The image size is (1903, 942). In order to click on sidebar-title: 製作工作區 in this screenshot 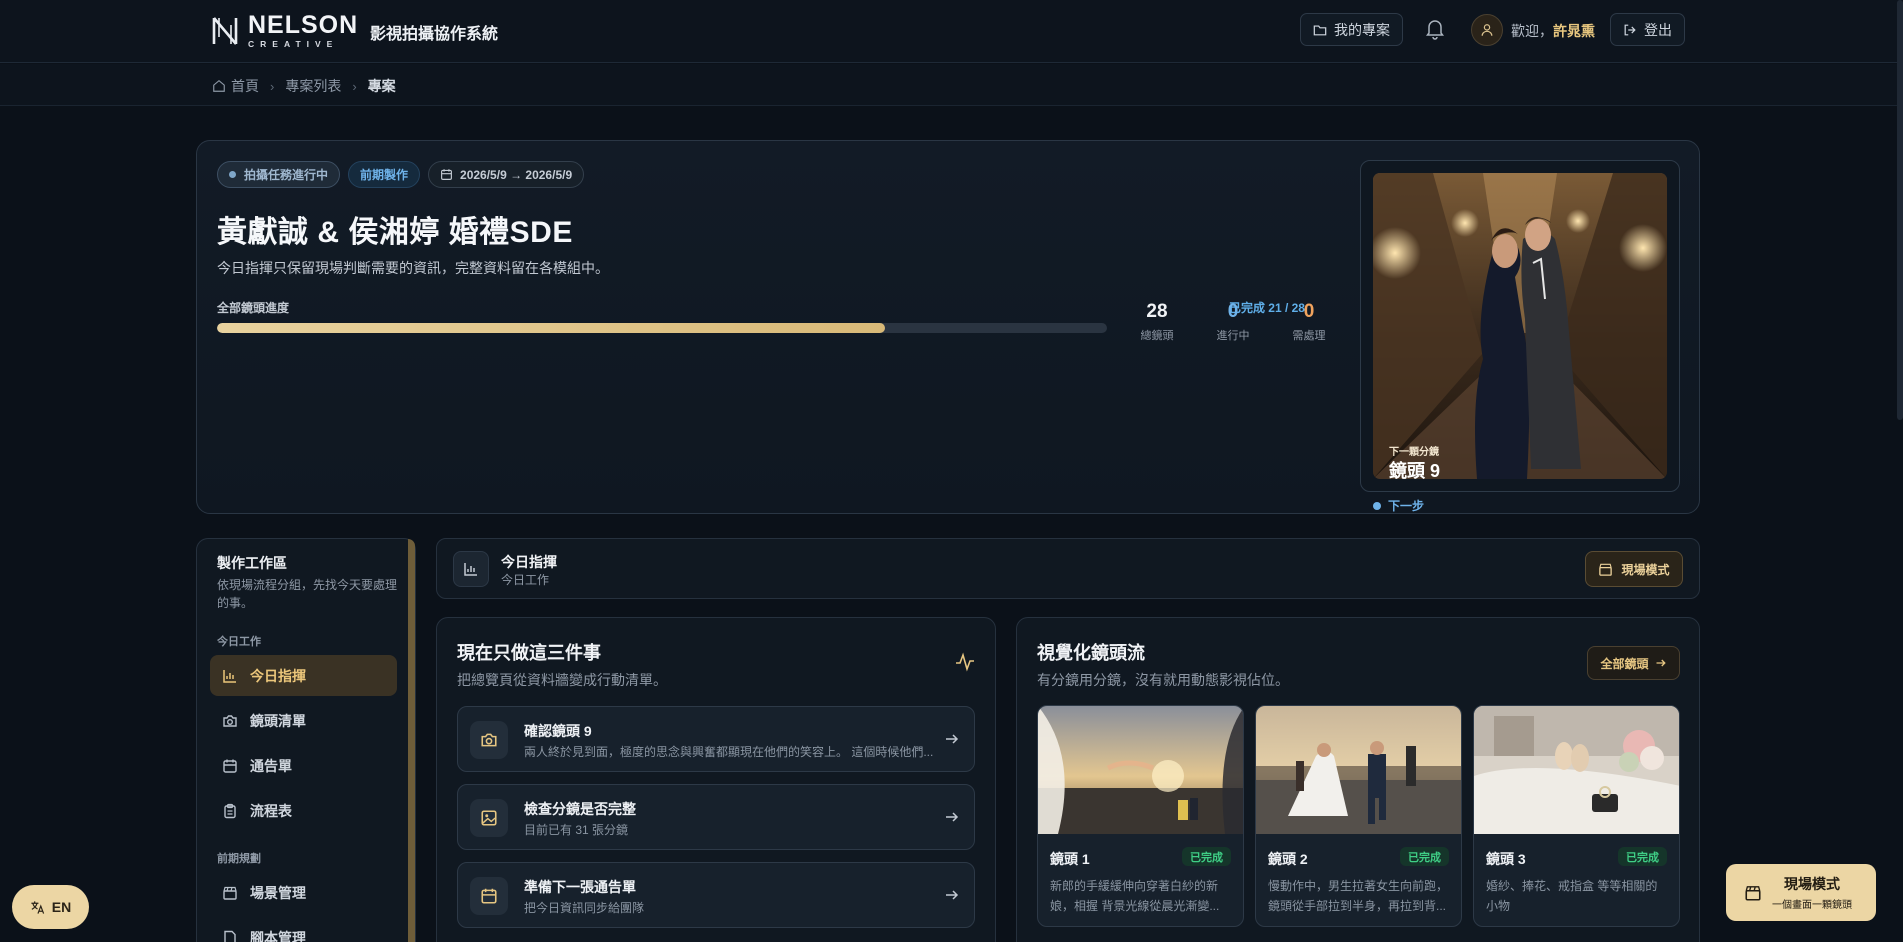, I will do `click(252, 563)`.